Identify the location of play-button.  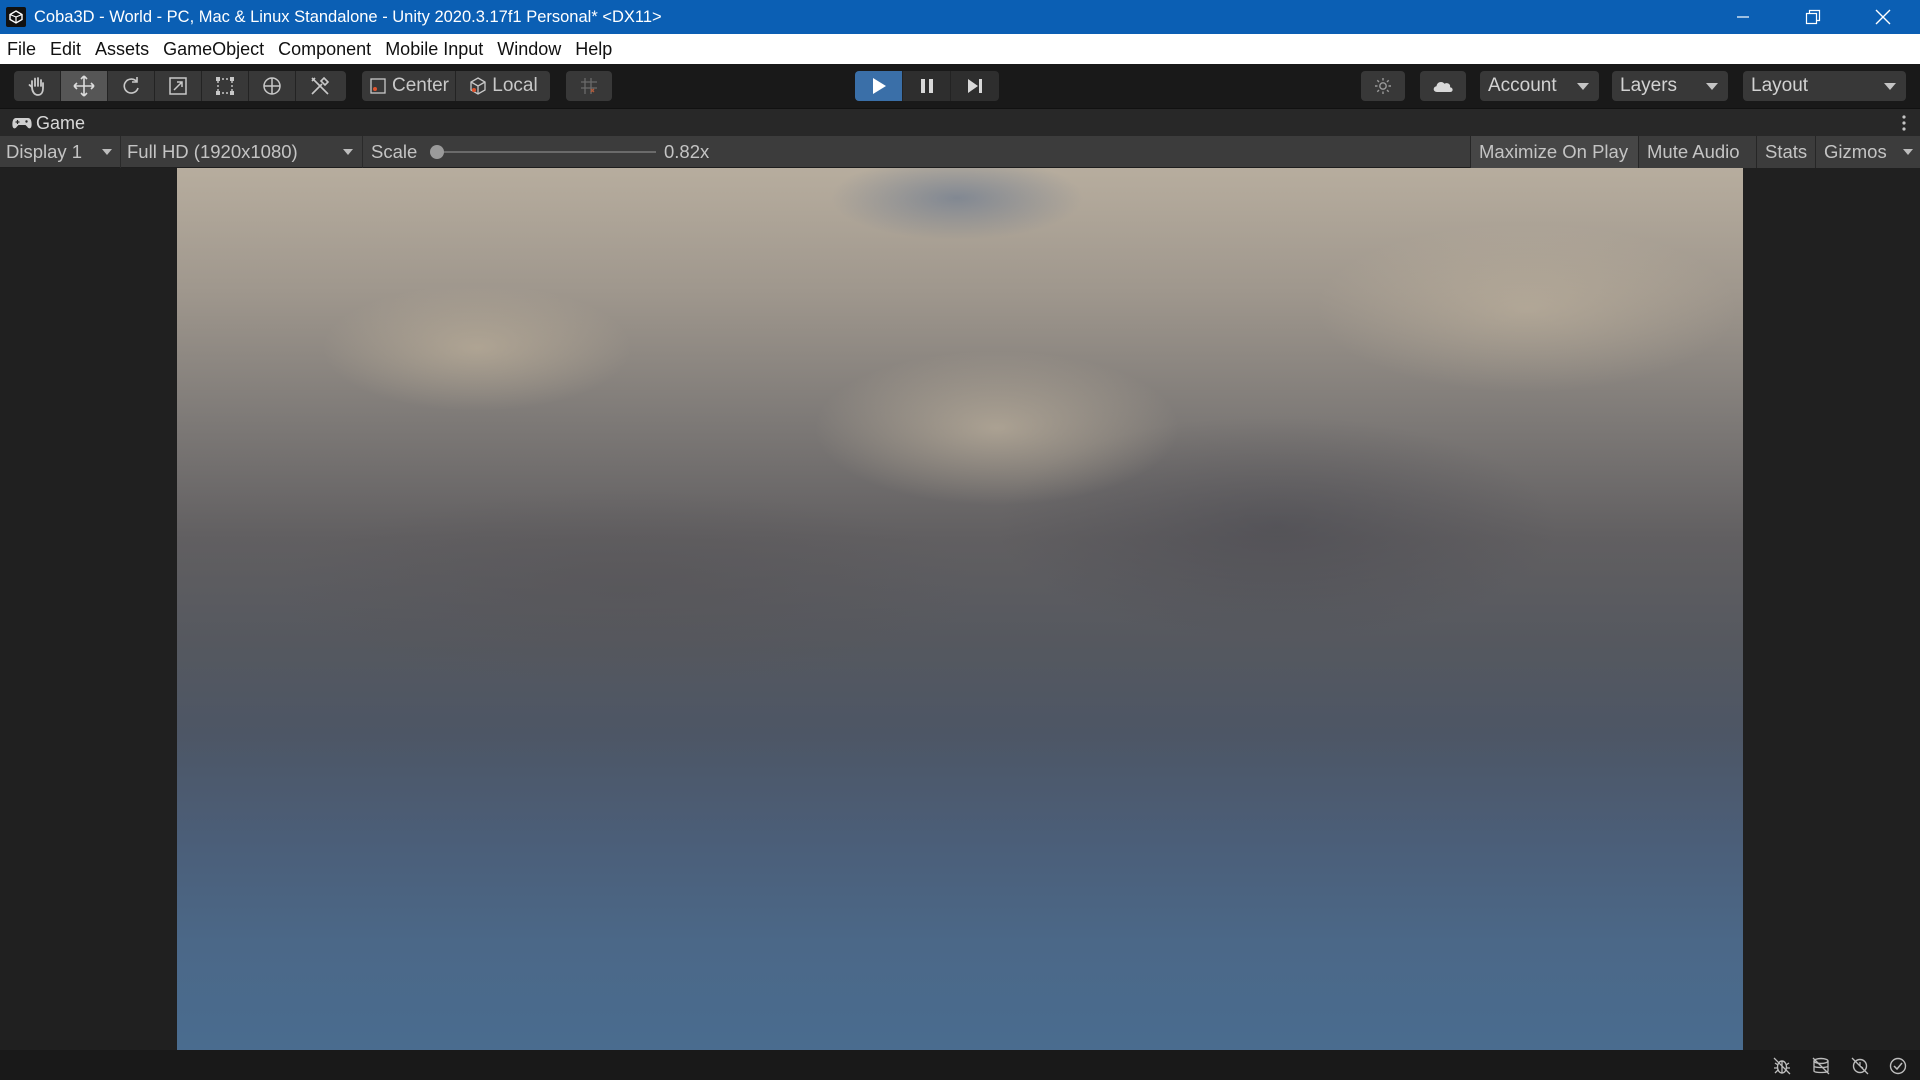
(879, 86).